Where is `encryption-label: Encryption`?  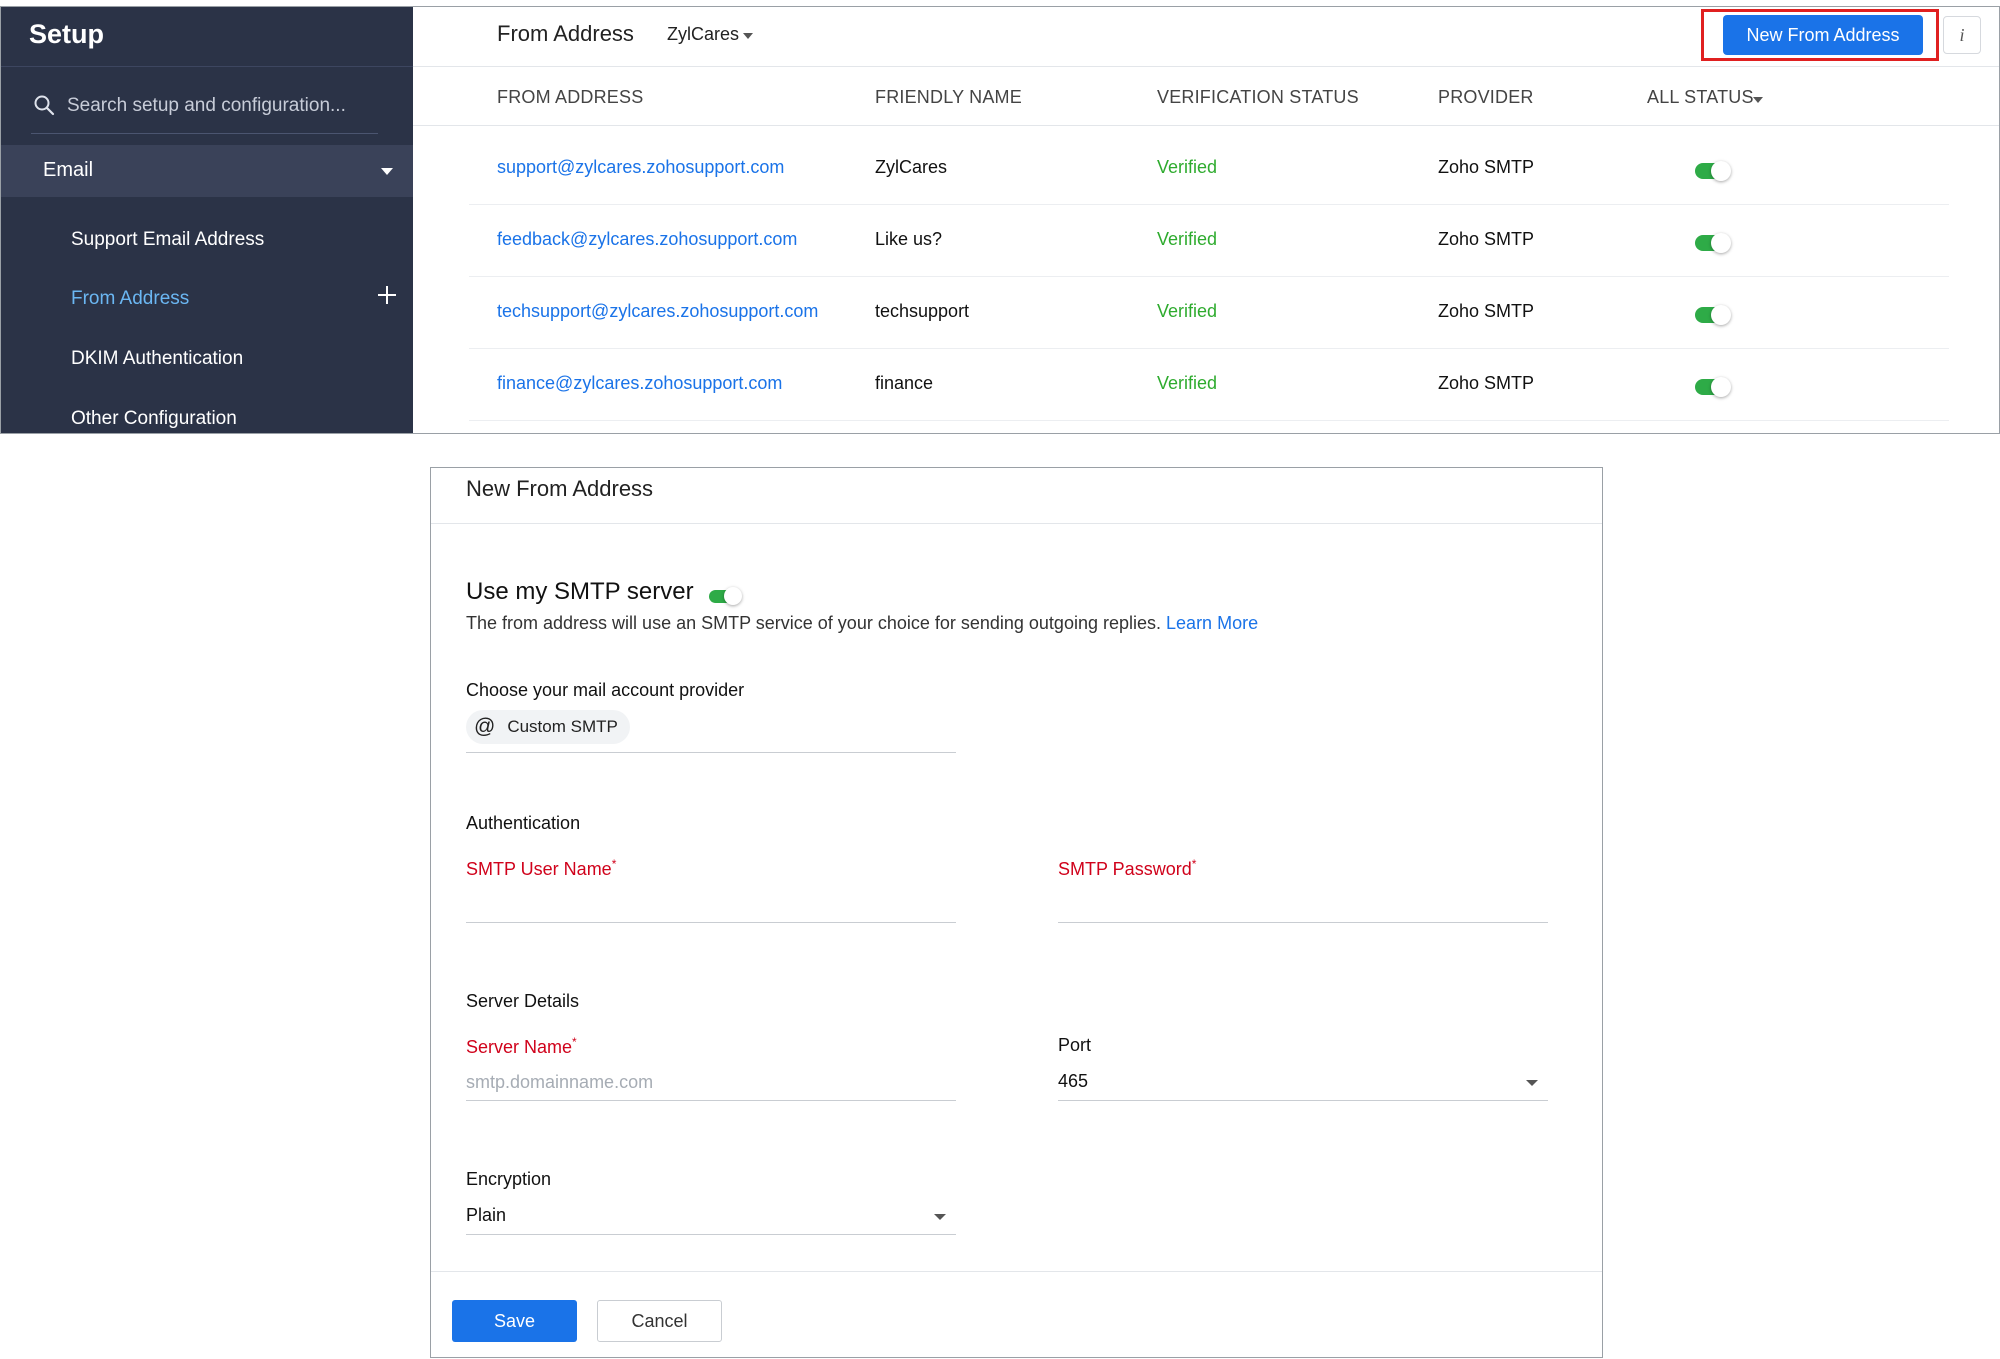 encryption-label: Encryption is located at coordinates (509, 1179).